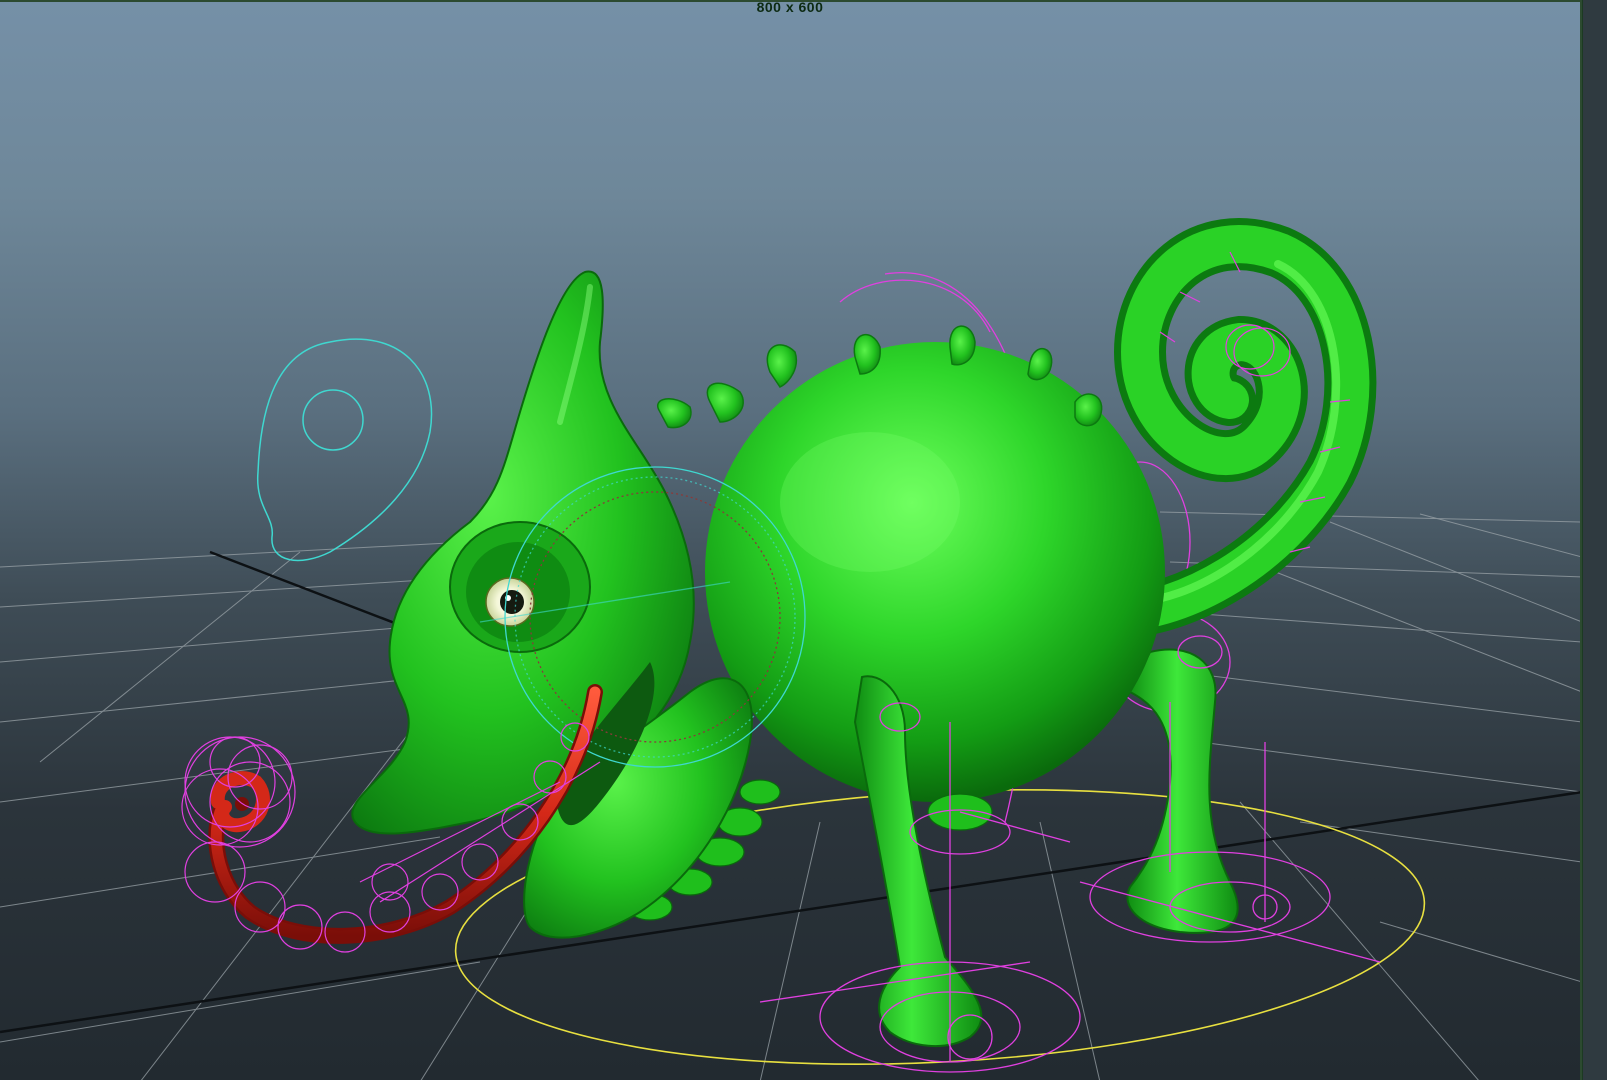 The width and height of the screenshot is (1607, 1080). What do you see at coordinates (345, 450) in the screenshot?
I see `eye-aim-control` at bounding box center [345, 450].